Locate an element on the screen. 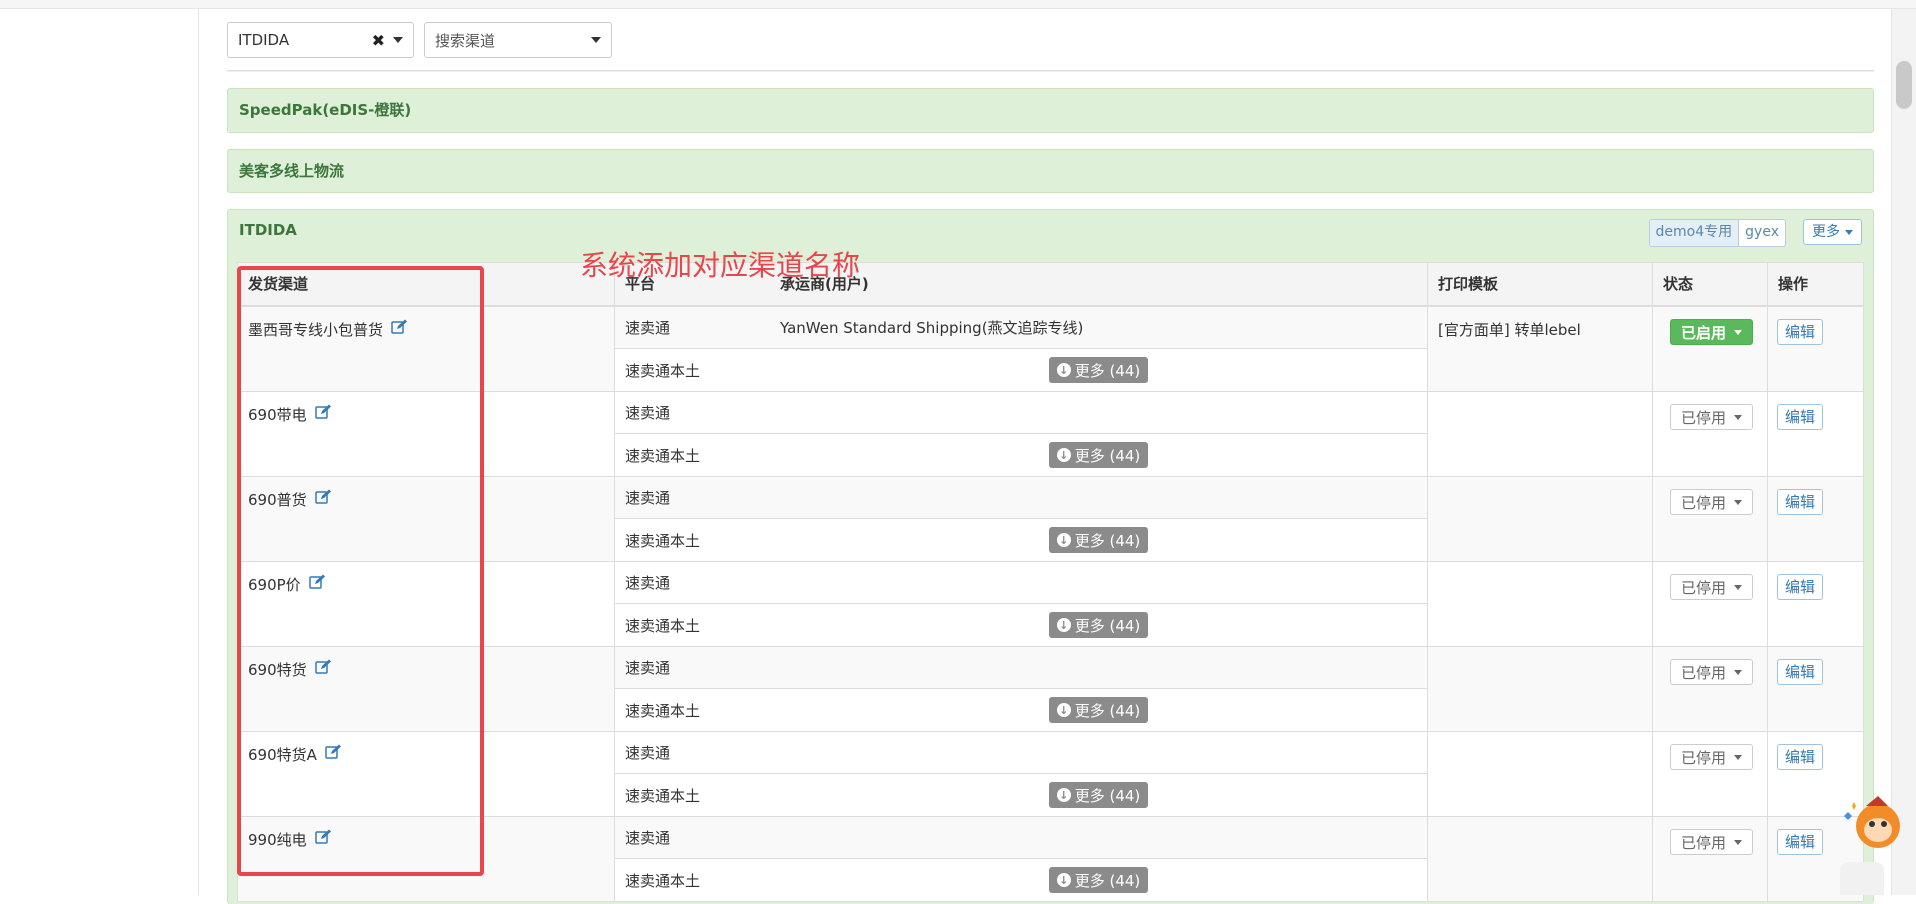 The width and height of the screenshot is (1916, 904). header-carrier: 承运商(用户) is located at coordinates (1099, 284).